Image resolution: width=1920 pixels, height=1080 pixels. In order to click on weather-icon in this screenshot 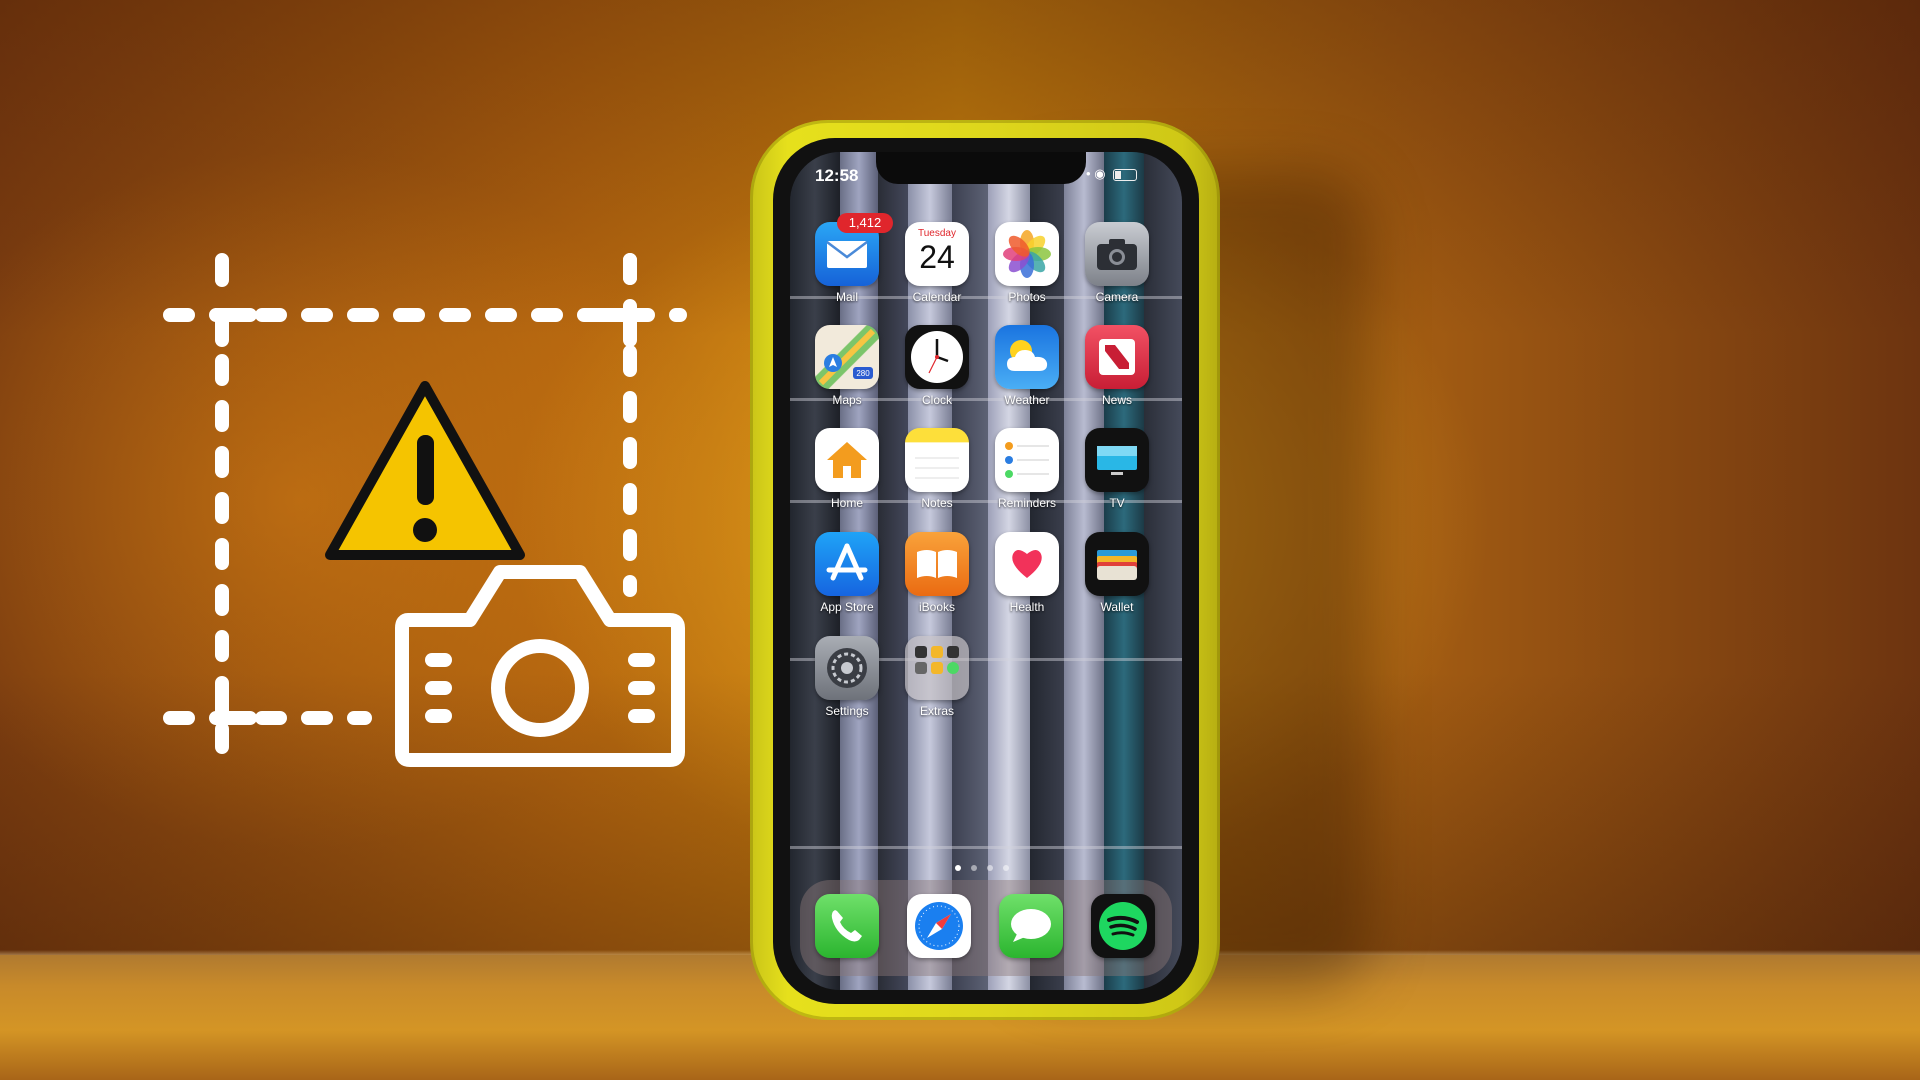, I will do `click(1027, 357)`.